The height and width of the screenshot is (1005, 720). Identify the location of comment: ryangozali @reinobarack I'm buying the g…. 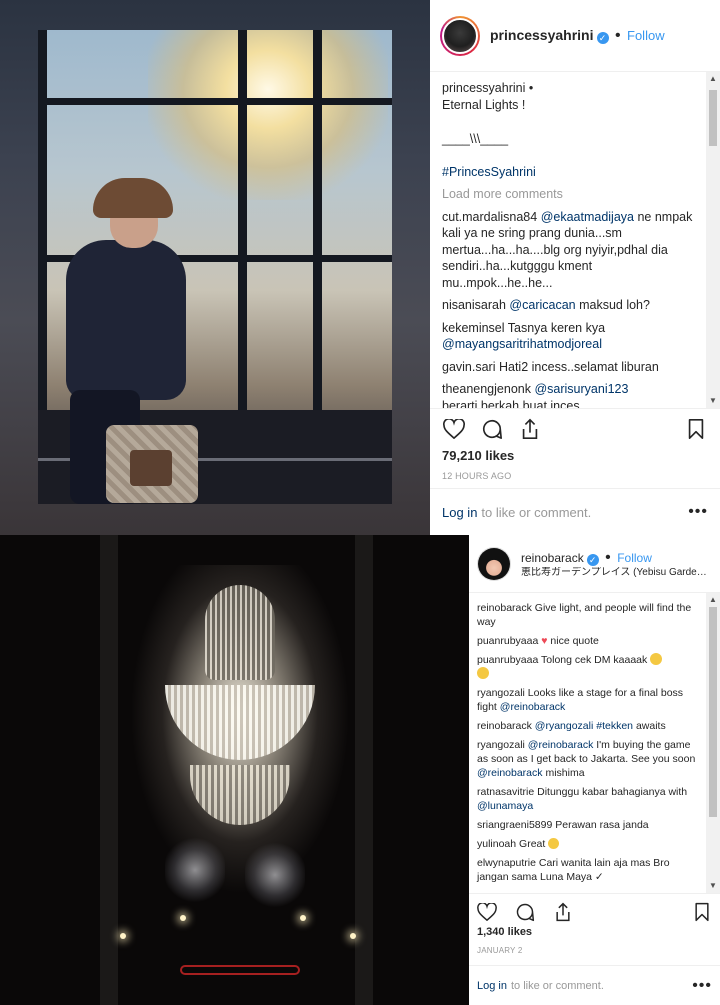
(587, 759).